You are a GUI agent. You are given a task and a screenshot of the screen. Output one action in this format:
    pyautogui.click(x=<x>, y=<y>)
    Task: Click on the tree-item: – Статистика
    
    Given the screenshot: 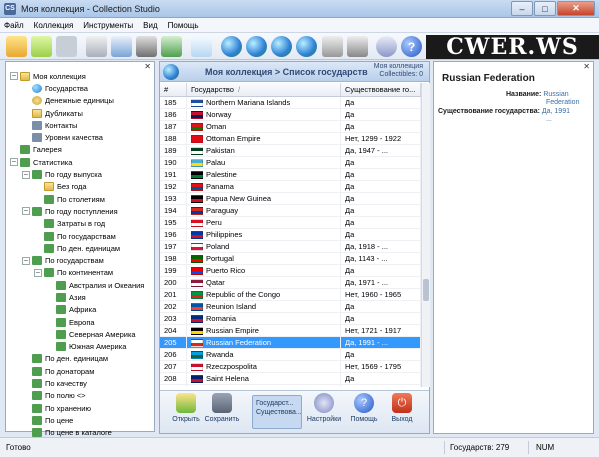 What is the action you would take?
    pyautogui.click(x=80, y=162)
    